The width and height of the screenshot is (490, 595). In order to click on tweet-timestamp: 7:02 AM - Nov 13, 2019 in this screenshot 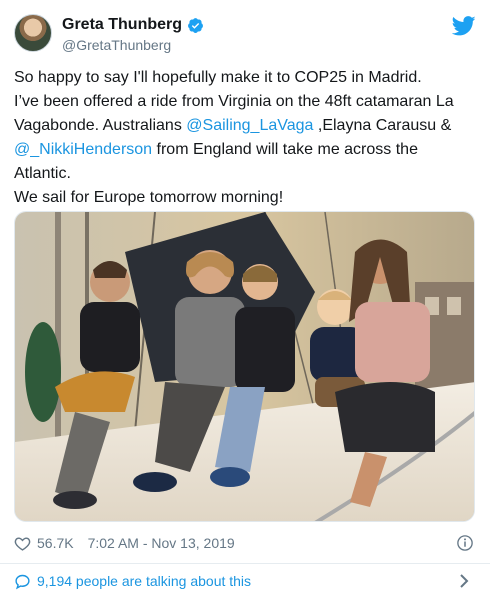, I will do `click(161, 543)`.